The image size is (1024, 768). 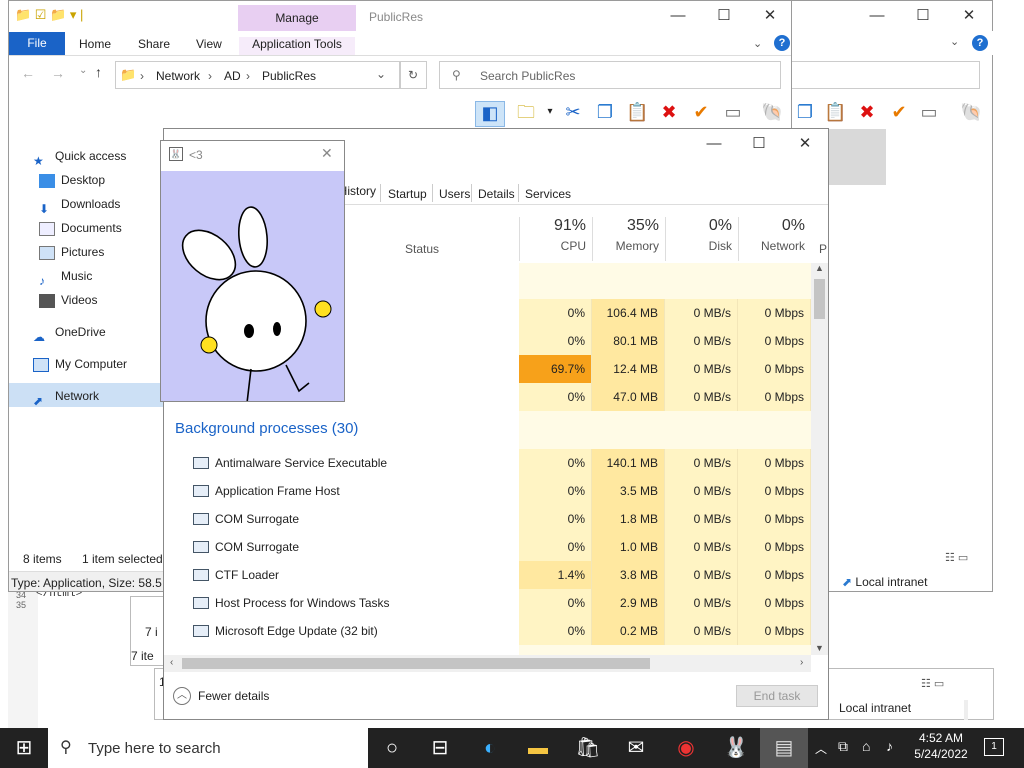 I want to click on nav-desktop: Desktop, so click(x=72, y=180).